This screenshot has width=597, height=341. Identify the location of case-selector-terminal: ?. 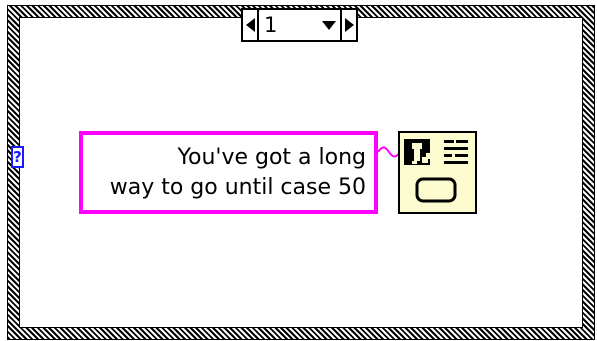
(17, 157).